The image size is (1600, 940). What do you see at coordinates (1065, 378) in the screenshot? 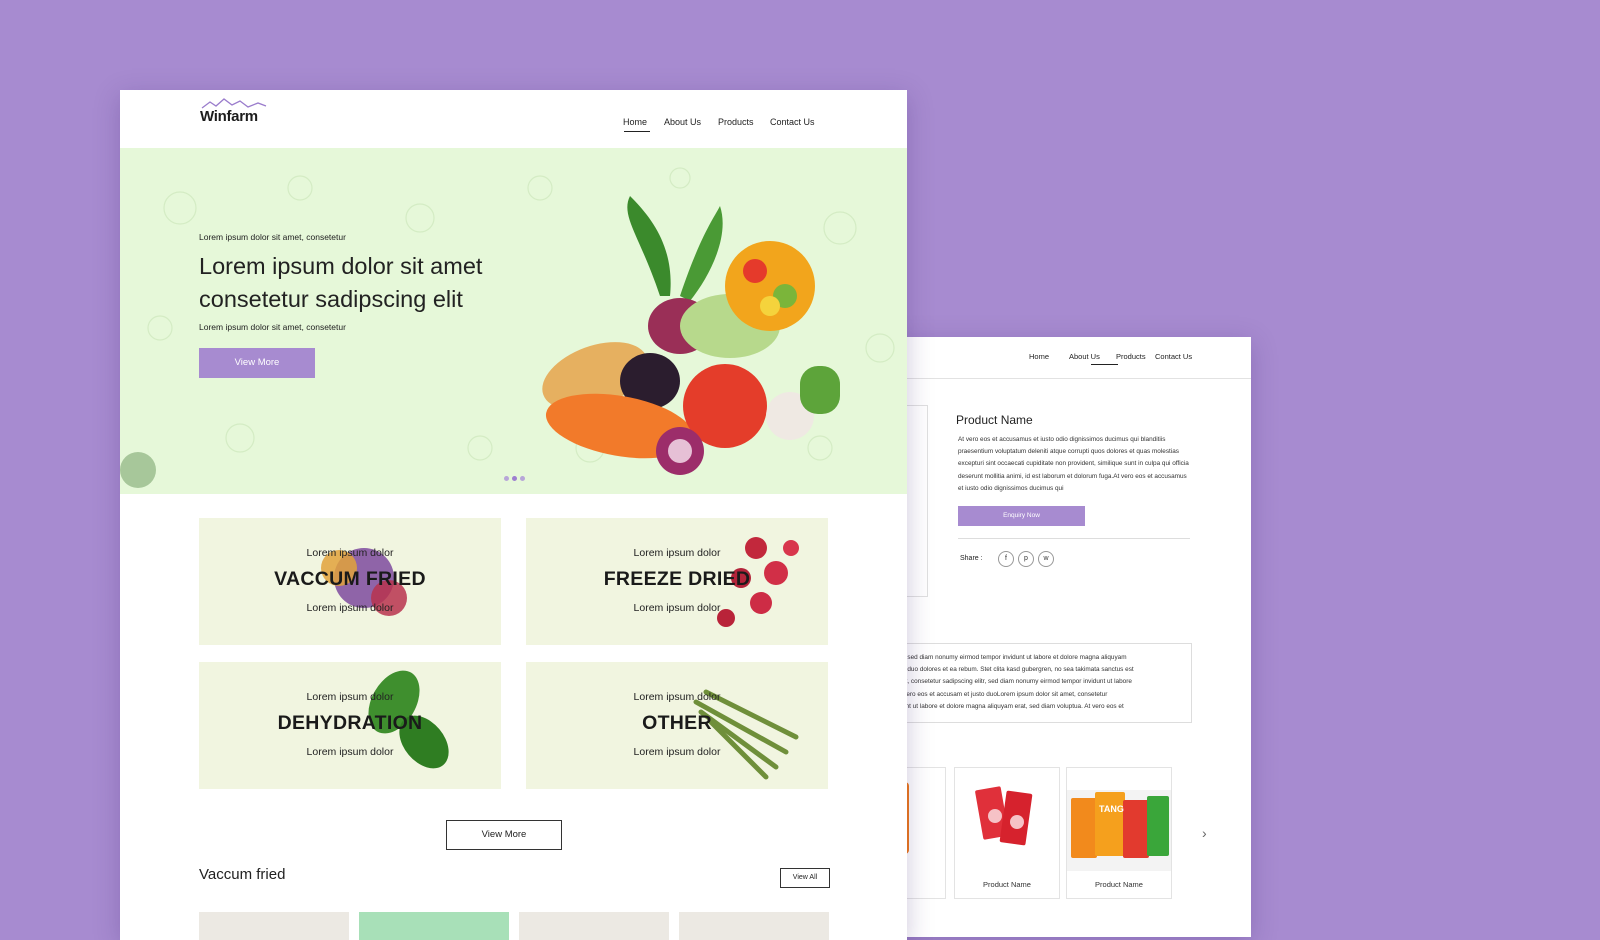
I see `nav-divider` at bounding box center [1065, 378].